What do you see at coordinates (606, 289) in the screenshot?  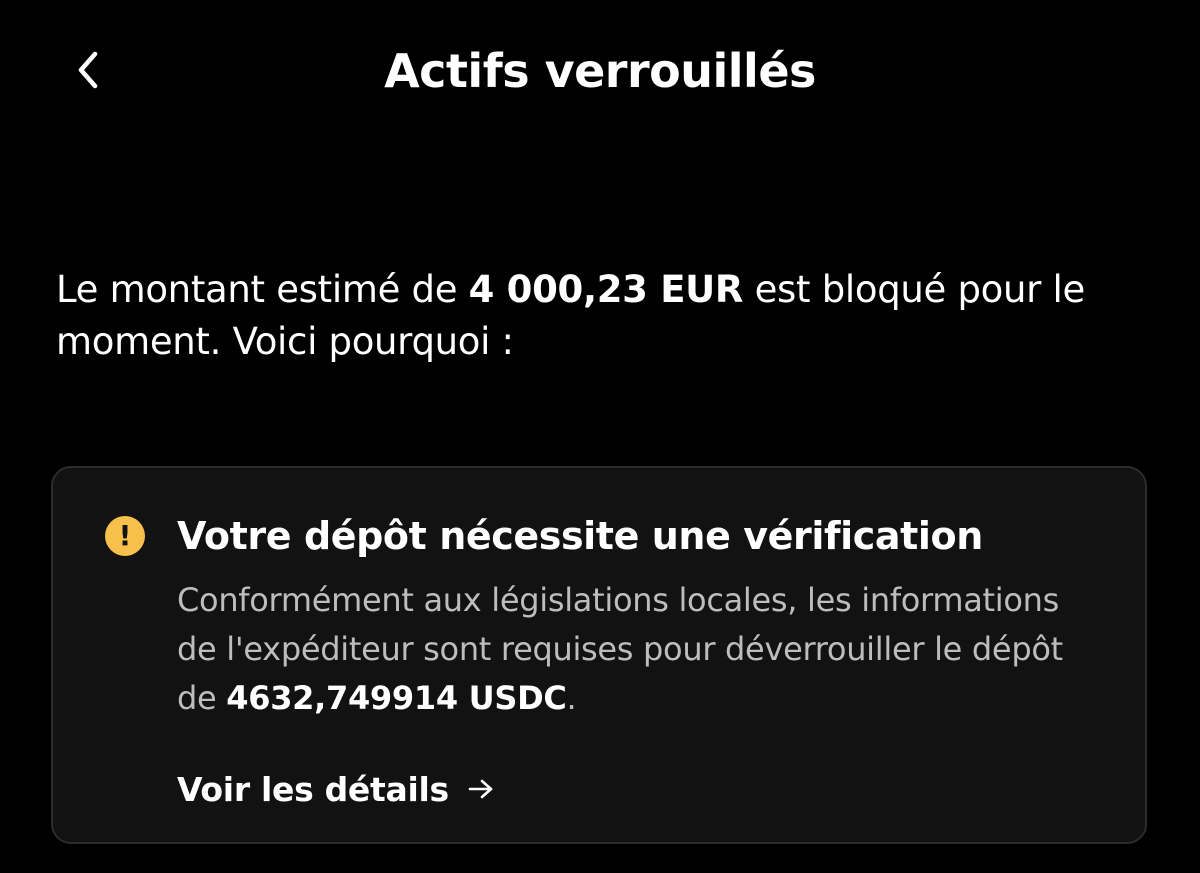 I see `locked-amount: 4 000,23 EUR` at bounding box center [606, 289].